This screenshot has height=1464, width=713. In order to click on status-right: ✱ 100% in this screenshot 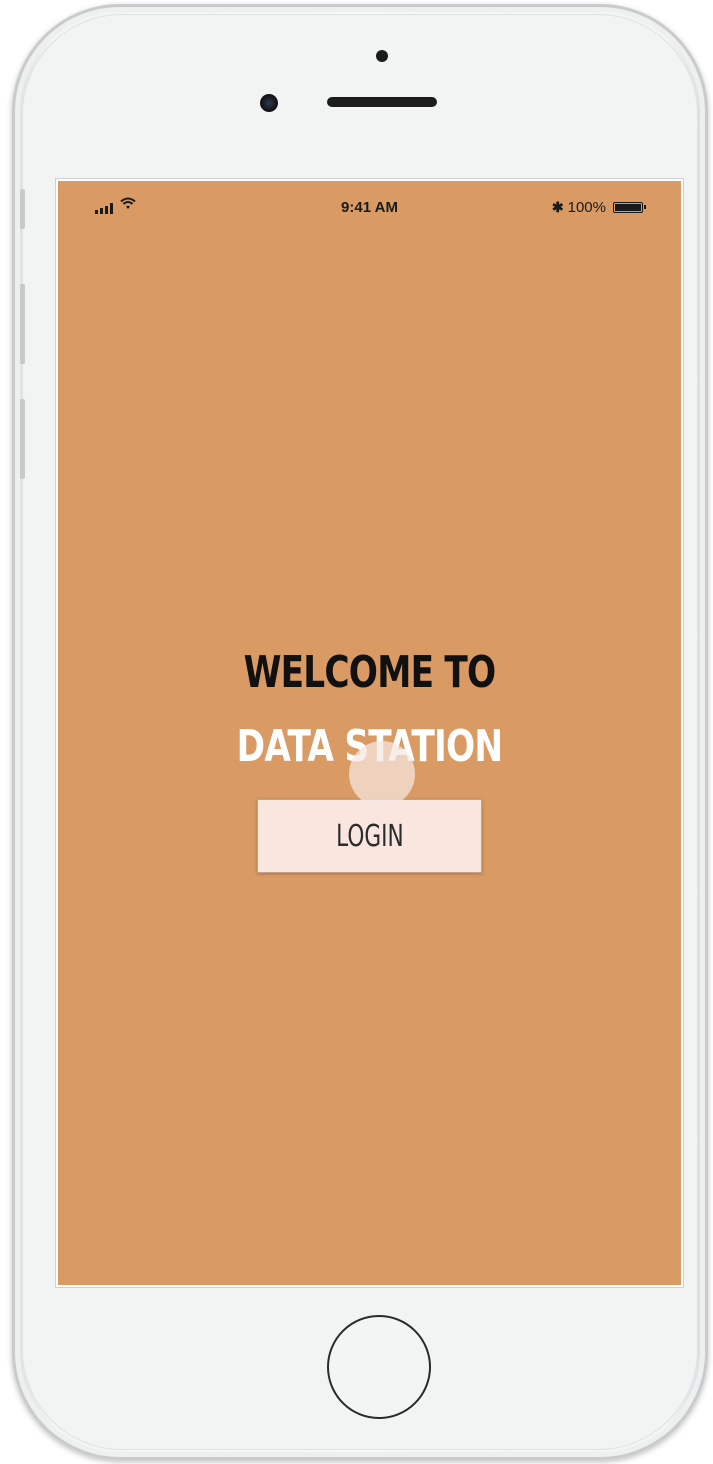, I will do `click(598, 207)`.